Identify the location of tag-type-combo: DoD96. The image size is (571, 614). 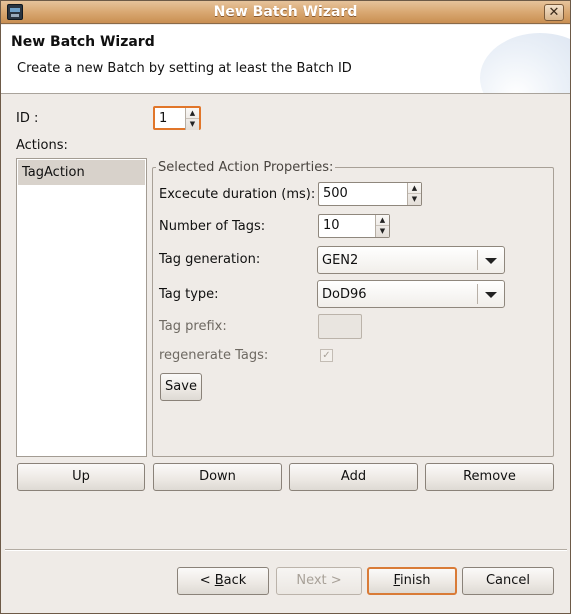
(411, 294).